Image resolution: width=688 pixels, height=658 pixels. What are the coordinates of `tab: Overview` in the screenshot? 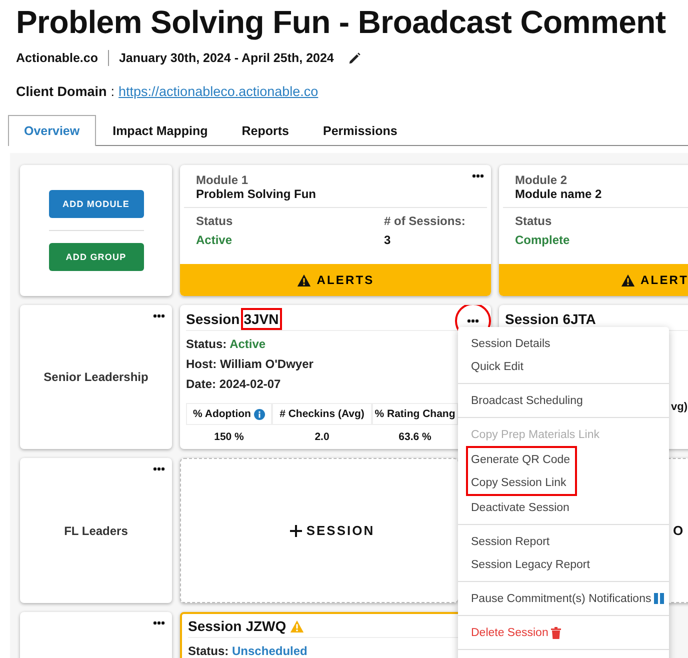 It's located at (52, 130).